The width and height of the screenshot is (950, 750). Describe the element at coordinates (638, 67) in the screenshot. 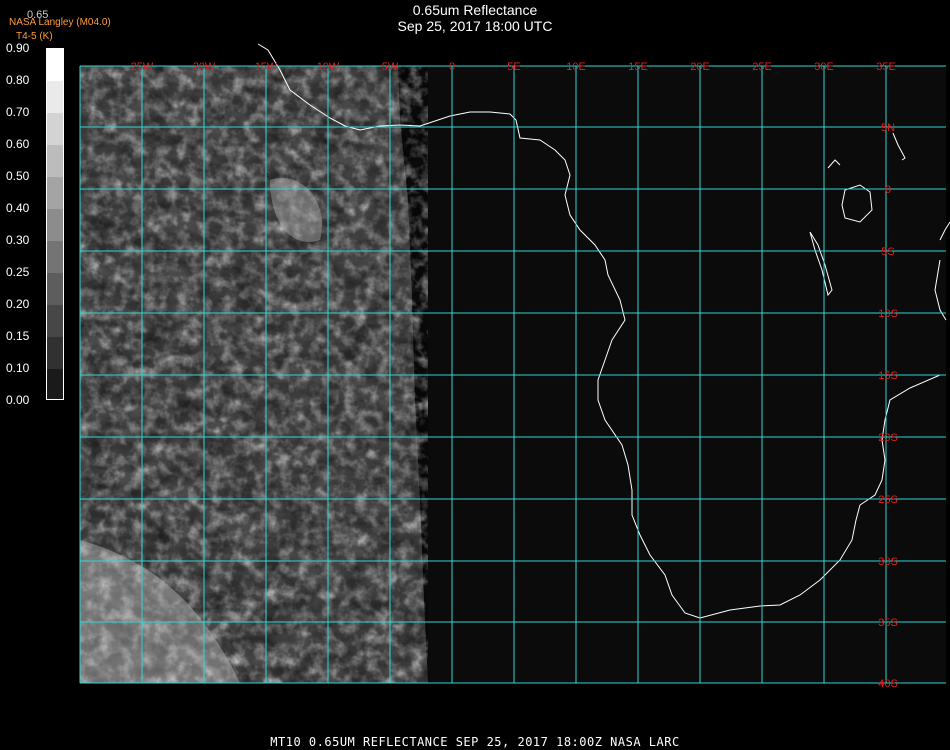

I see `lon-label: 15E` at that location.